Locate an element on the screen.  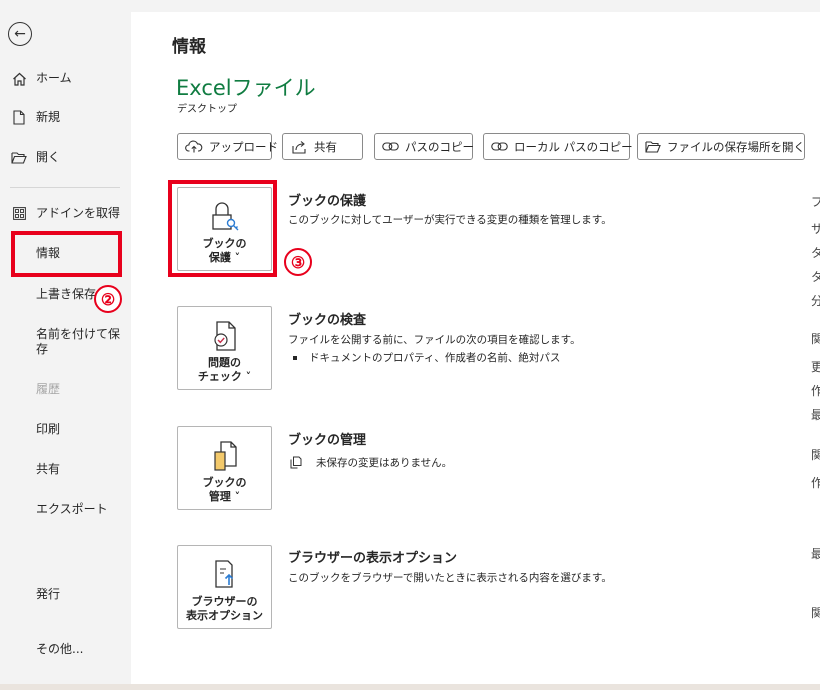
step-badge-2: ② is located at coordinates (108, 299).